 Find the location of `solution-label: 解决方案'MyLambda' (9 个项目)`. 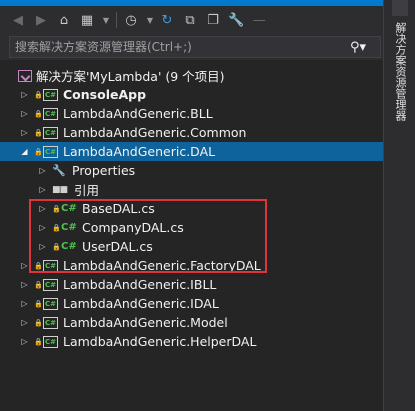

solution-label: 解决方案'MyLambda' (9 个项目) is located at coordinates (130, 76).